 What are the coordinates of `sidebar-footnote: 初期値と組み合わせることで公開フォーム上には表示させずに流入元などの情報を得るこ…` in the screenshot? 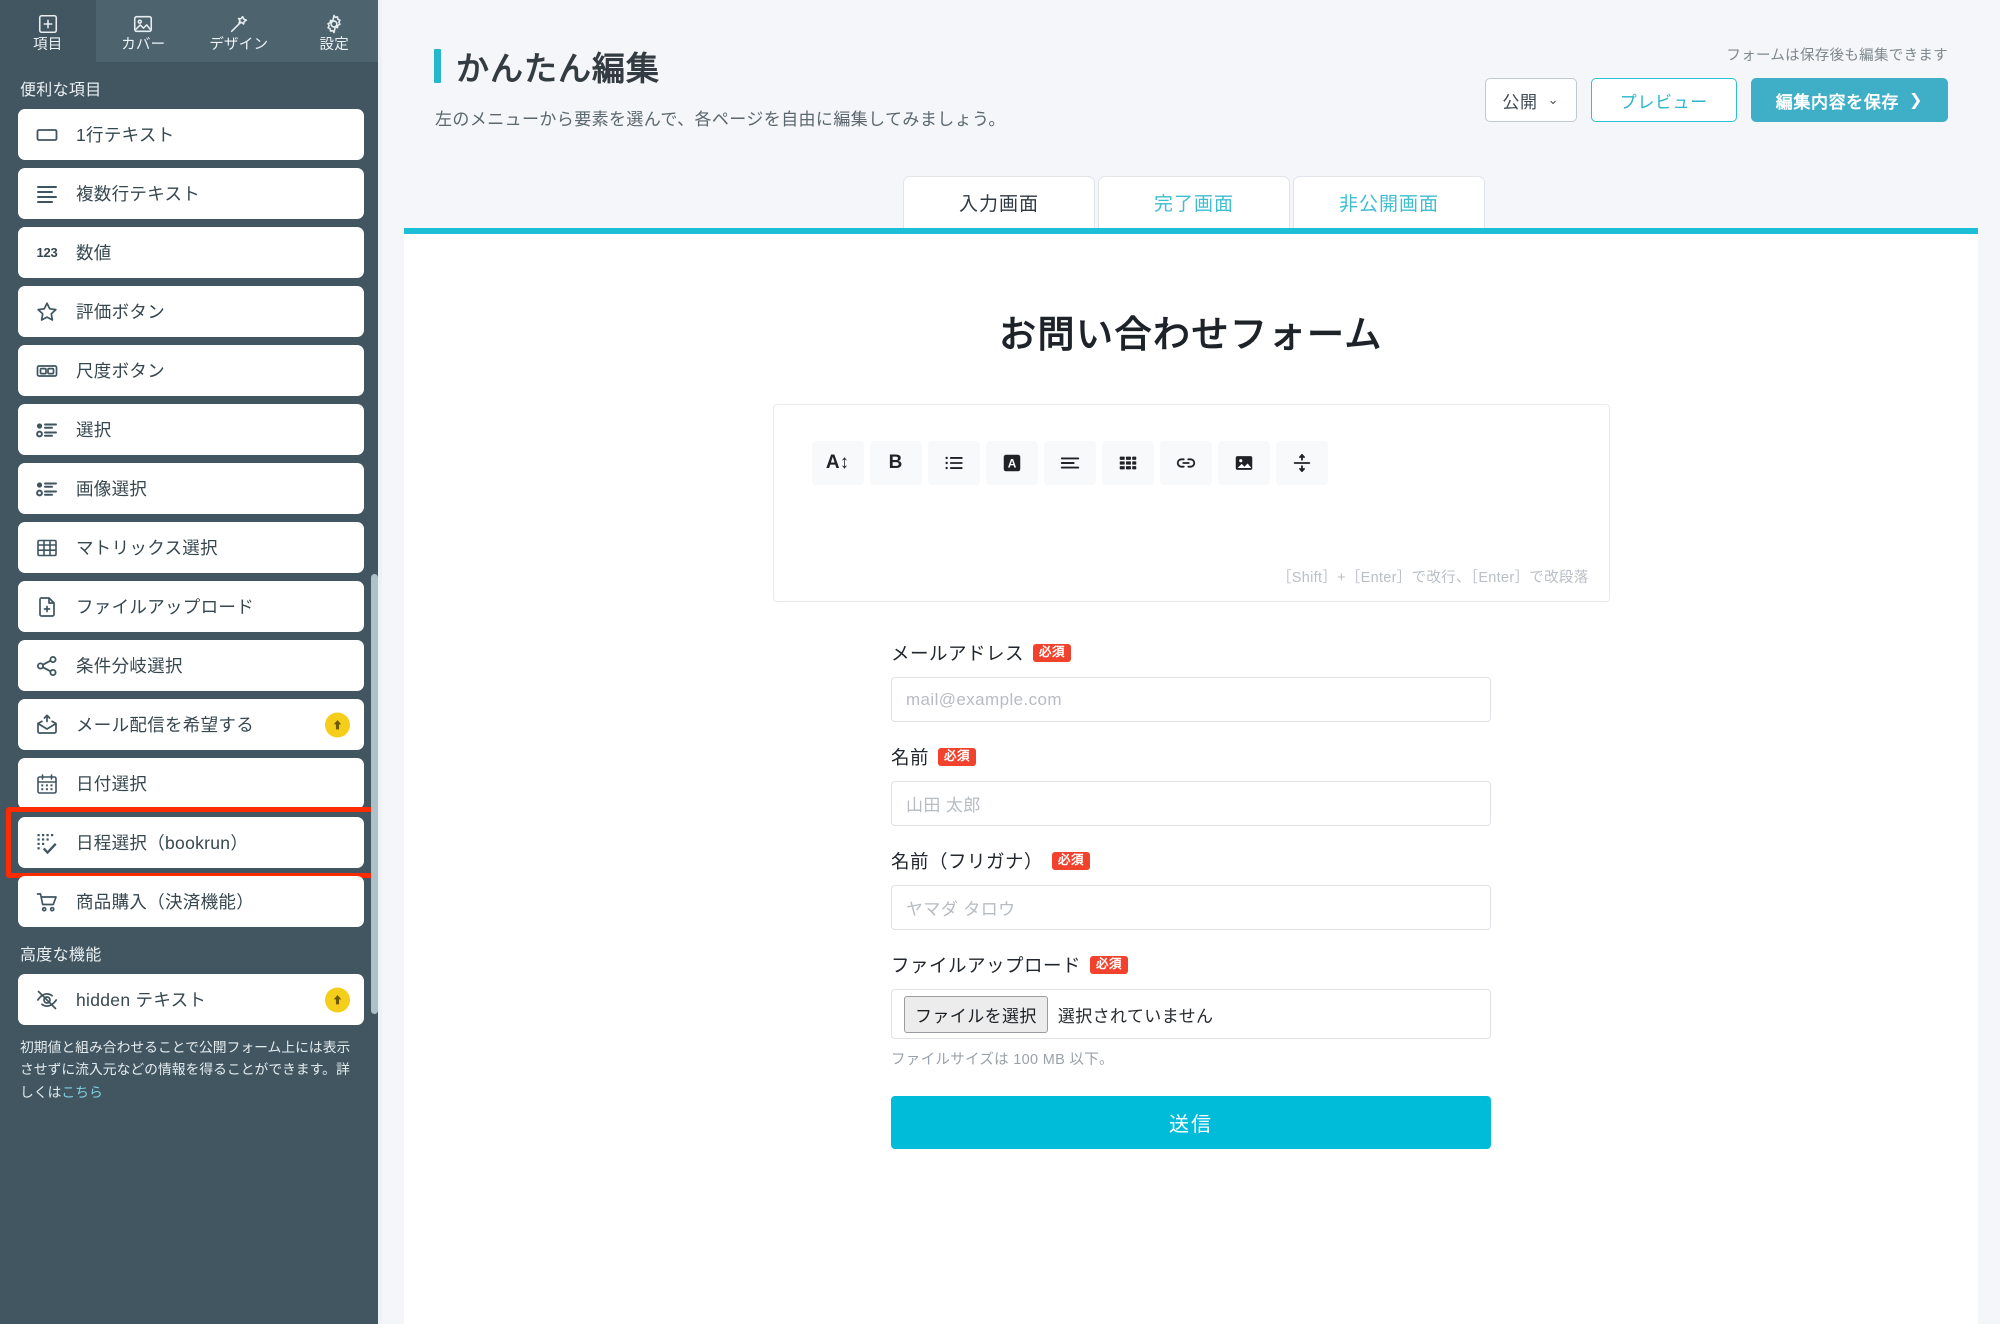 It's located at (191, 1070).